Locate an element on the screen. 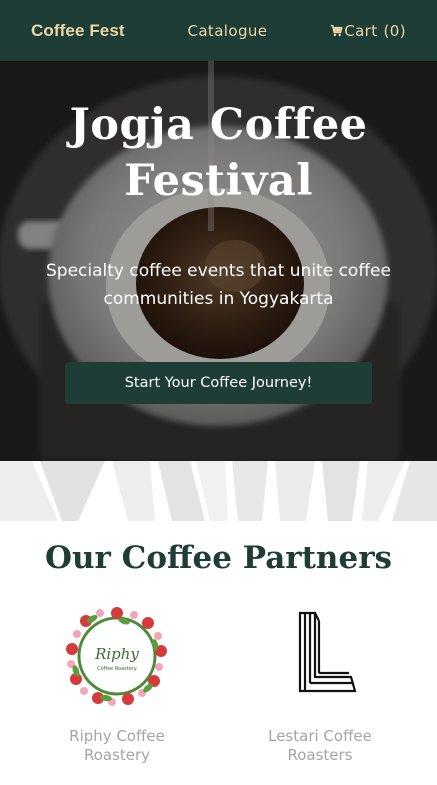 This screenshot has width=437, height=785. riphy-logo: Riphy Coffee Roastery is located at coordinates (116, 656).